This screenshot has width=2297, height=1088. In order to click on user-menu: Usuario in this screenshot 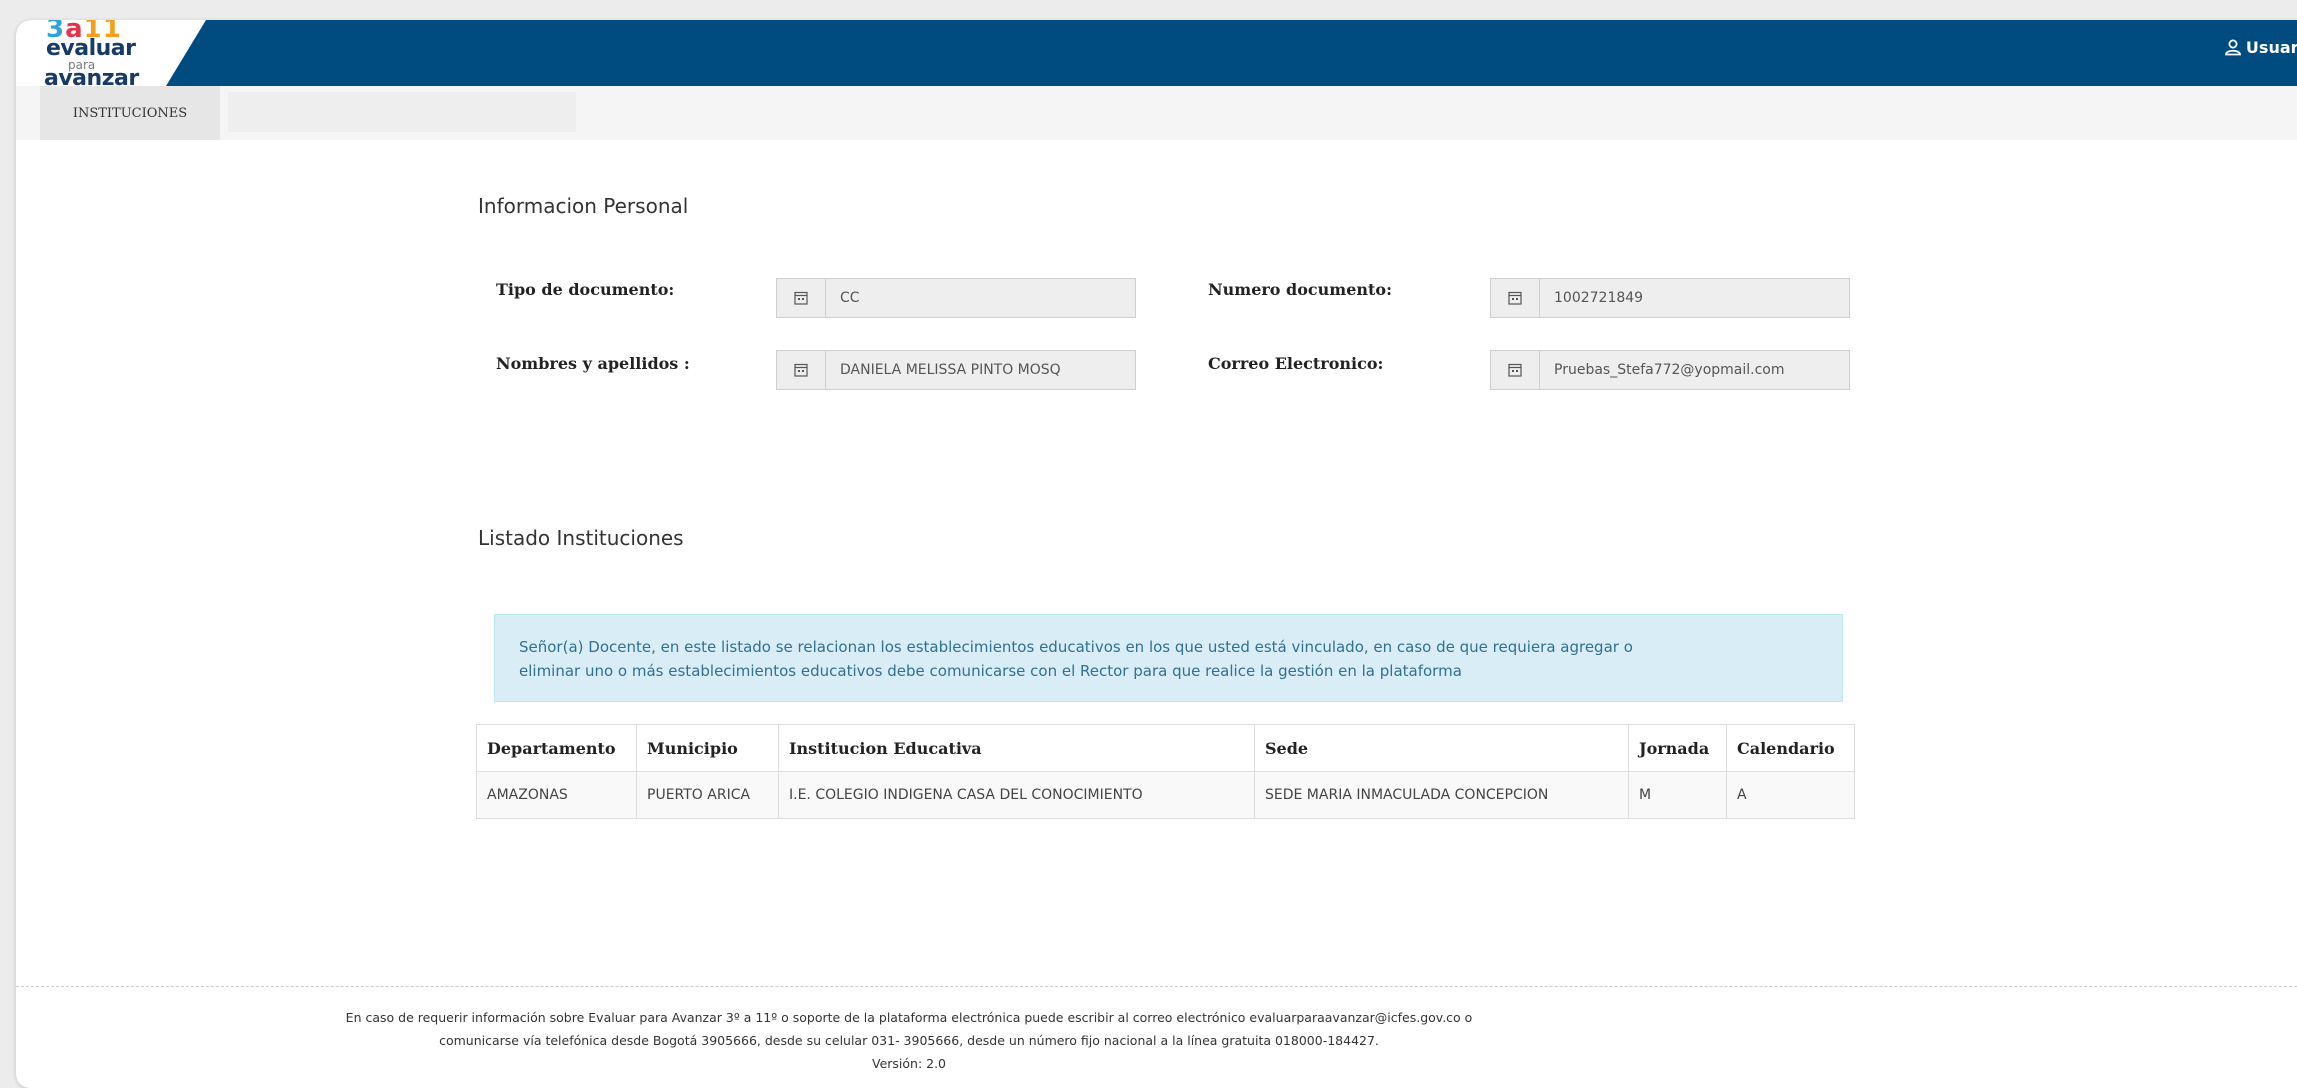, I will do `click(2260, 47)`.